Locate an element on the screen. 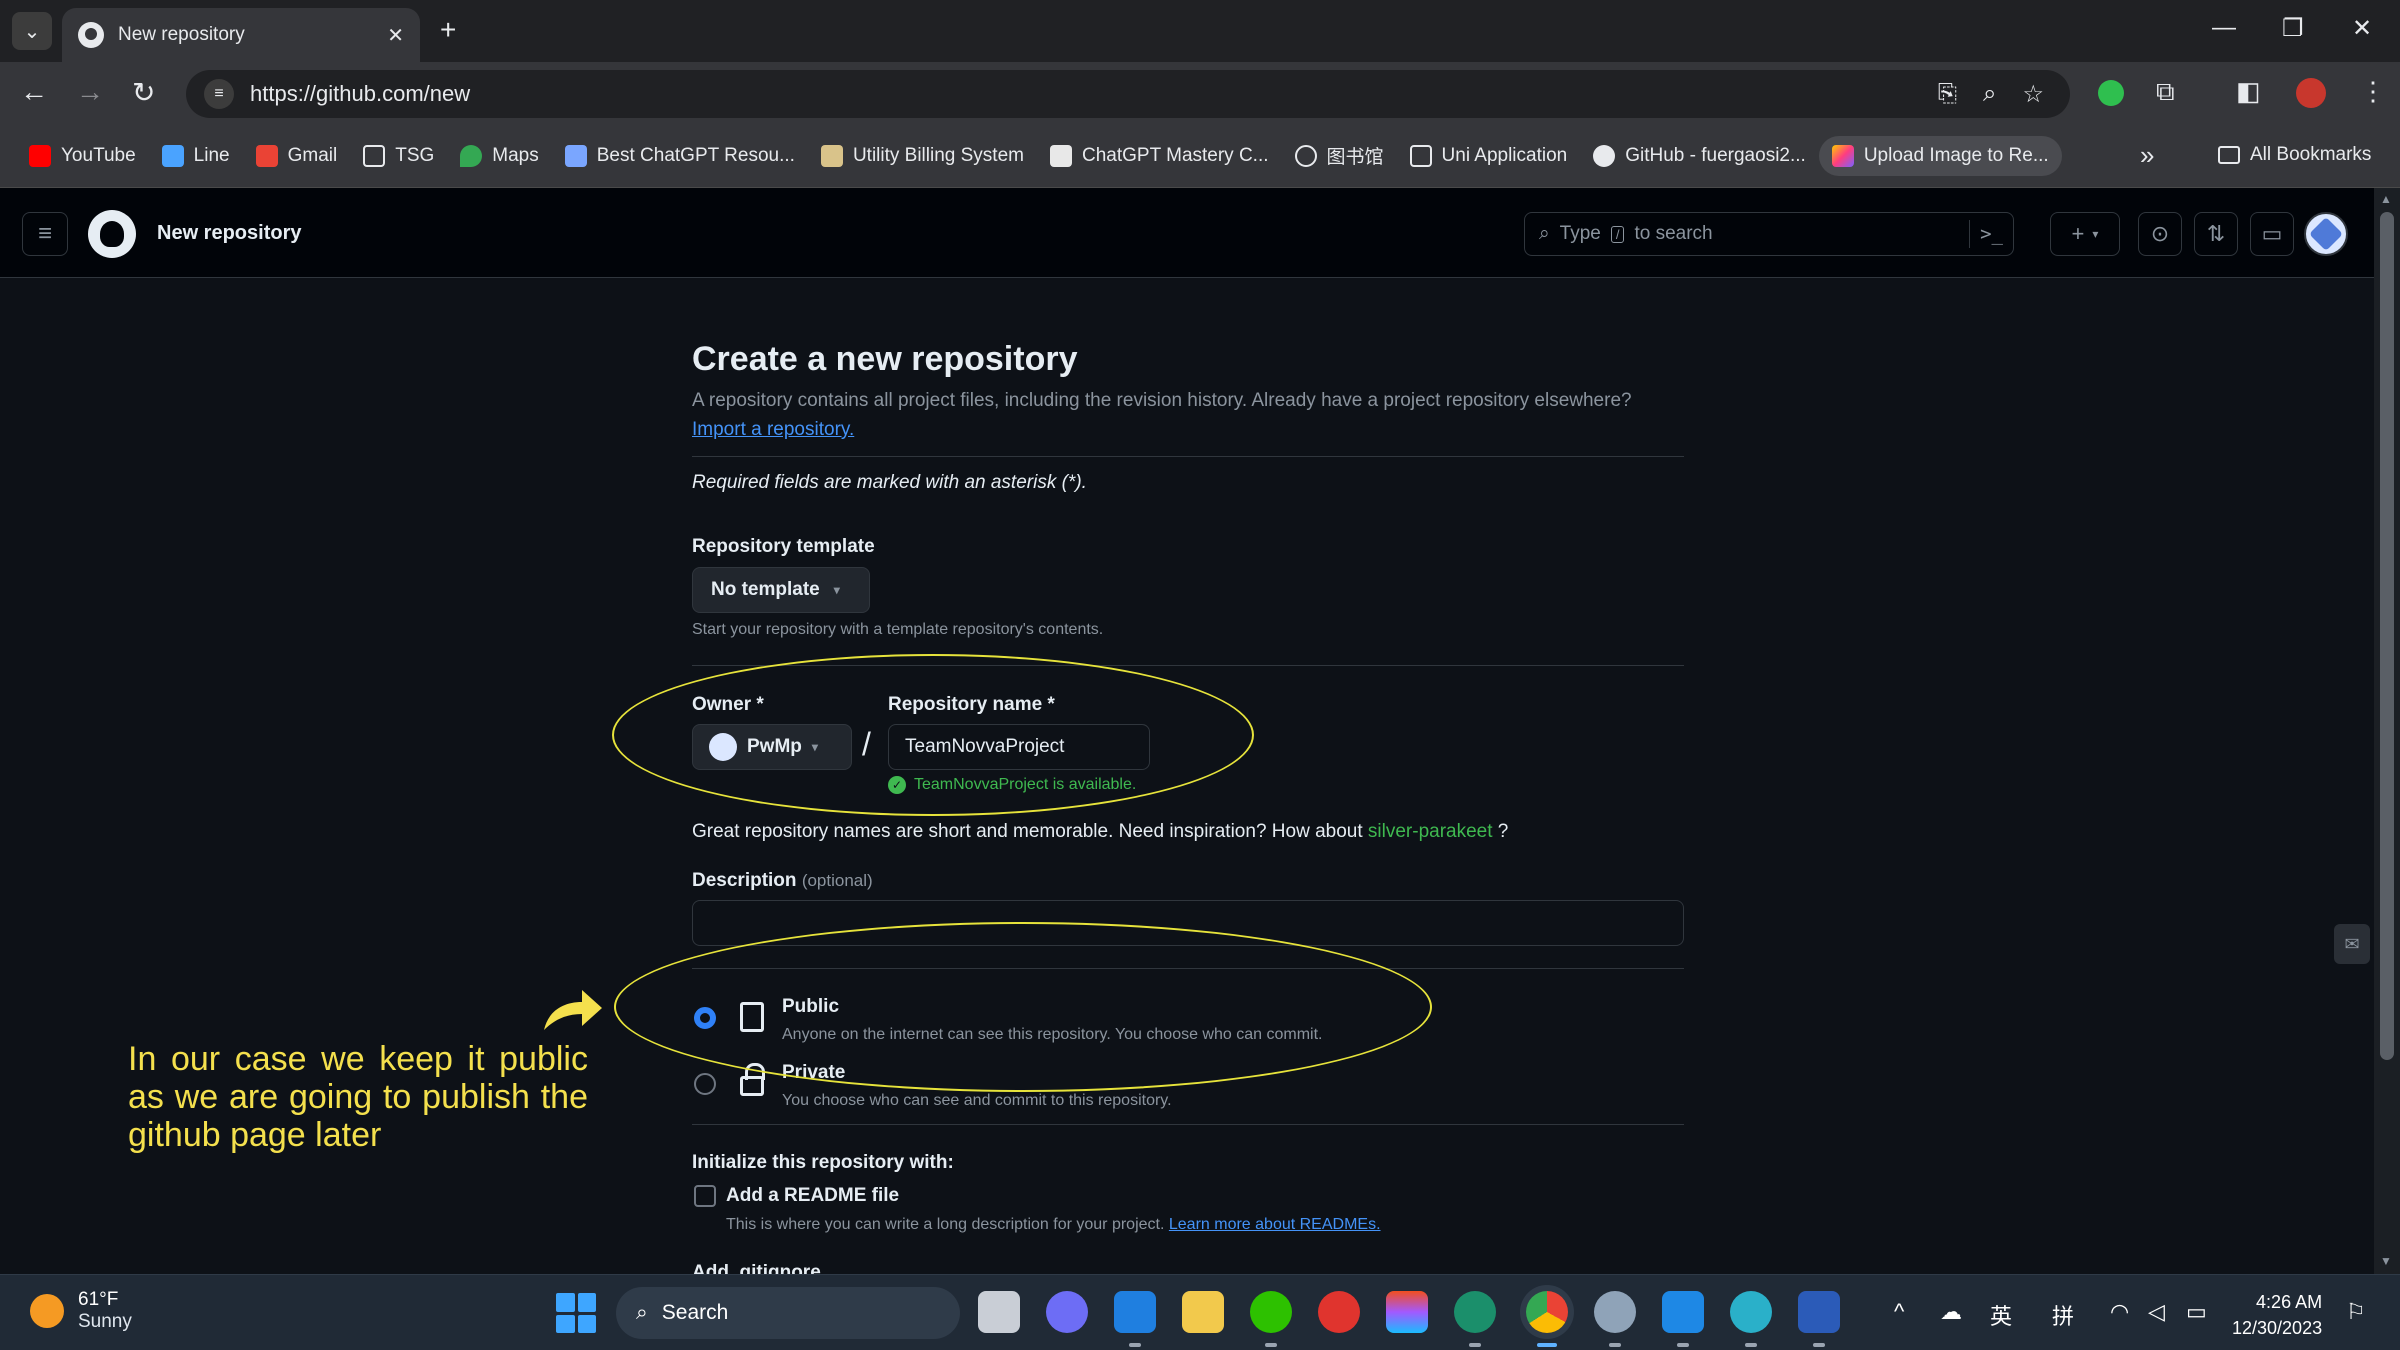  extensions-icon: ⧉ is located at coordinates (2165, 92).